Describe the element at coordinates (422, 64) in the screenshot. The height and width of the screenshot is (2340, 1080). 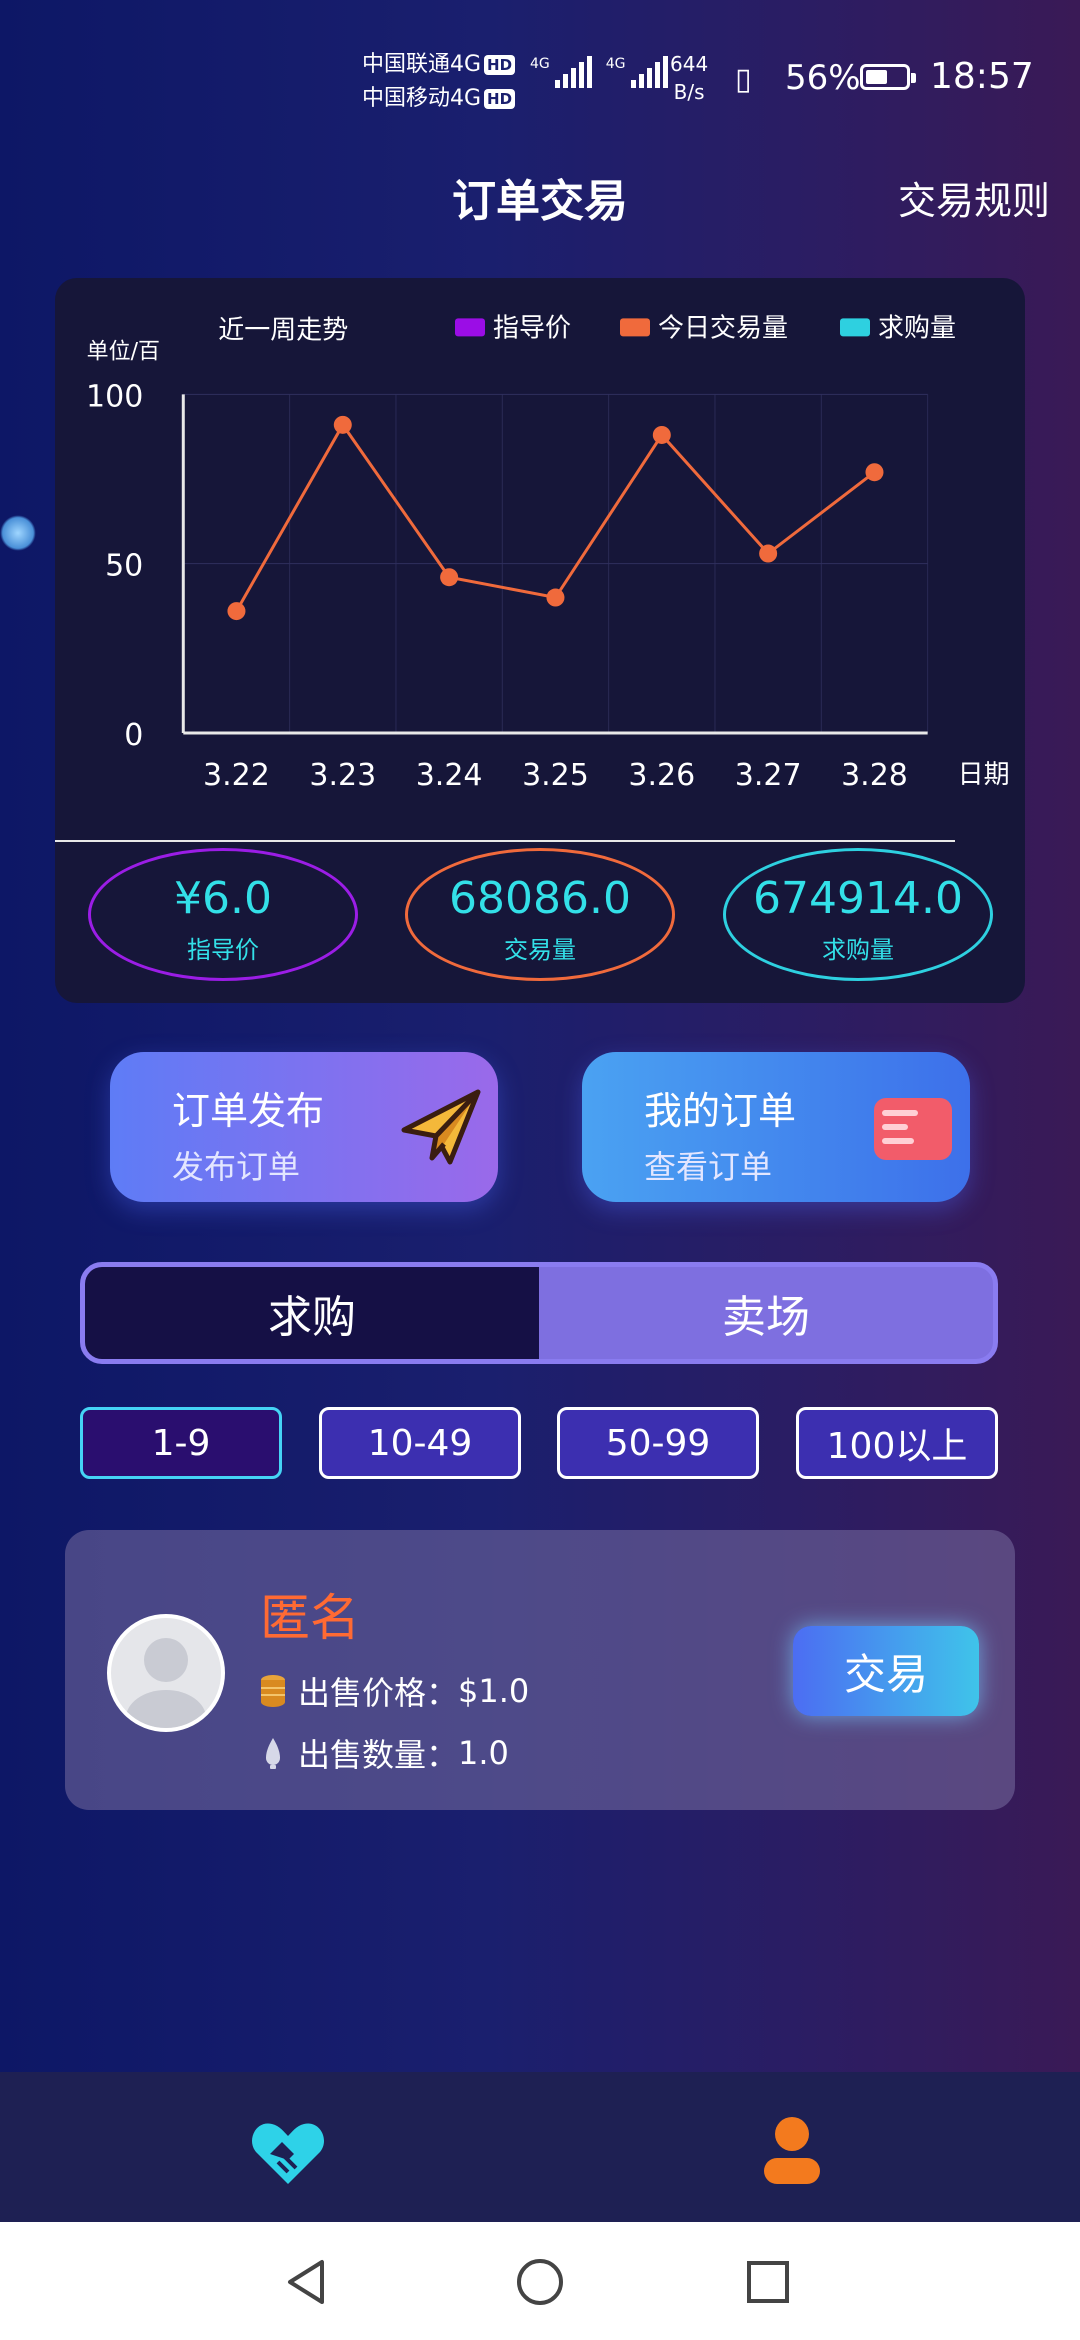
I see `carrier-1: 中国联通4G` at that location.